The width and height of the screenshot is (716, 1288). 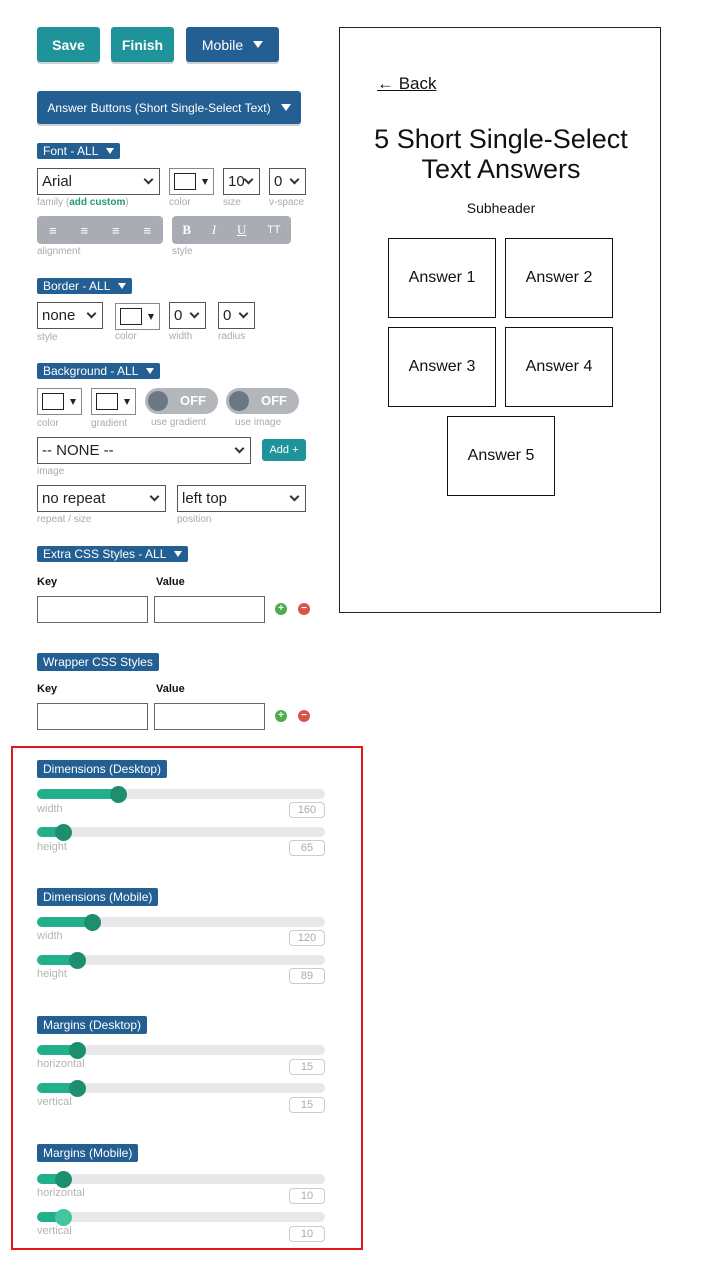 What do you see at coordinates (559, 278) in the screenshot?
I see `answer-button: Answer 2` at bounding box center [559, 278].